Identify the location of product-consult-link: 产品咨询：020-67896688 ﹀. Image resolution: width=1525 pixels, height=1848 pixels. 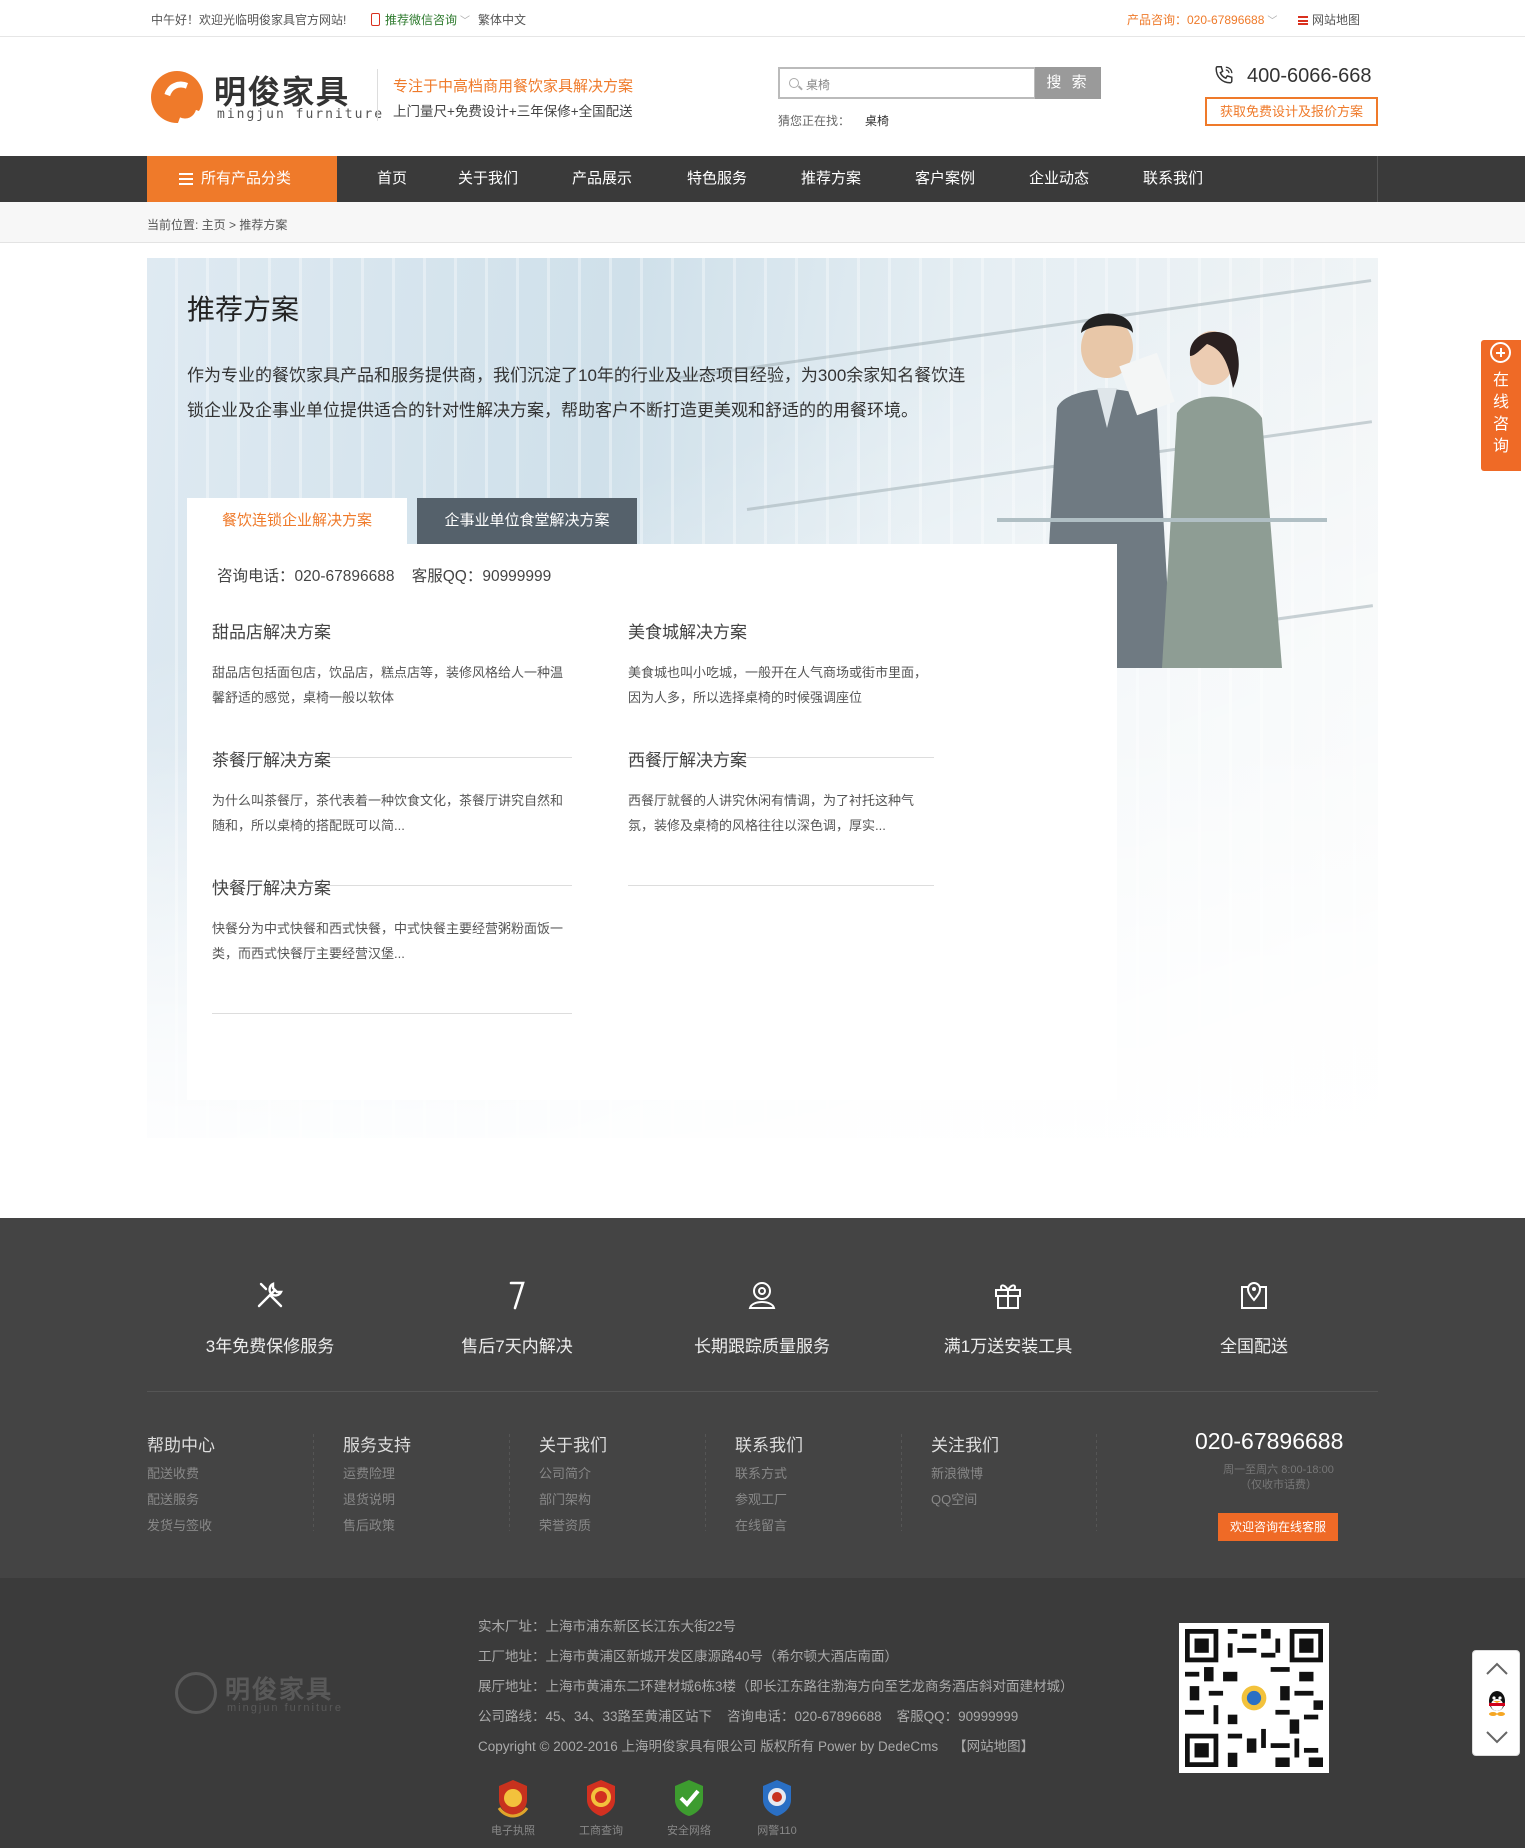
(1202, 19).